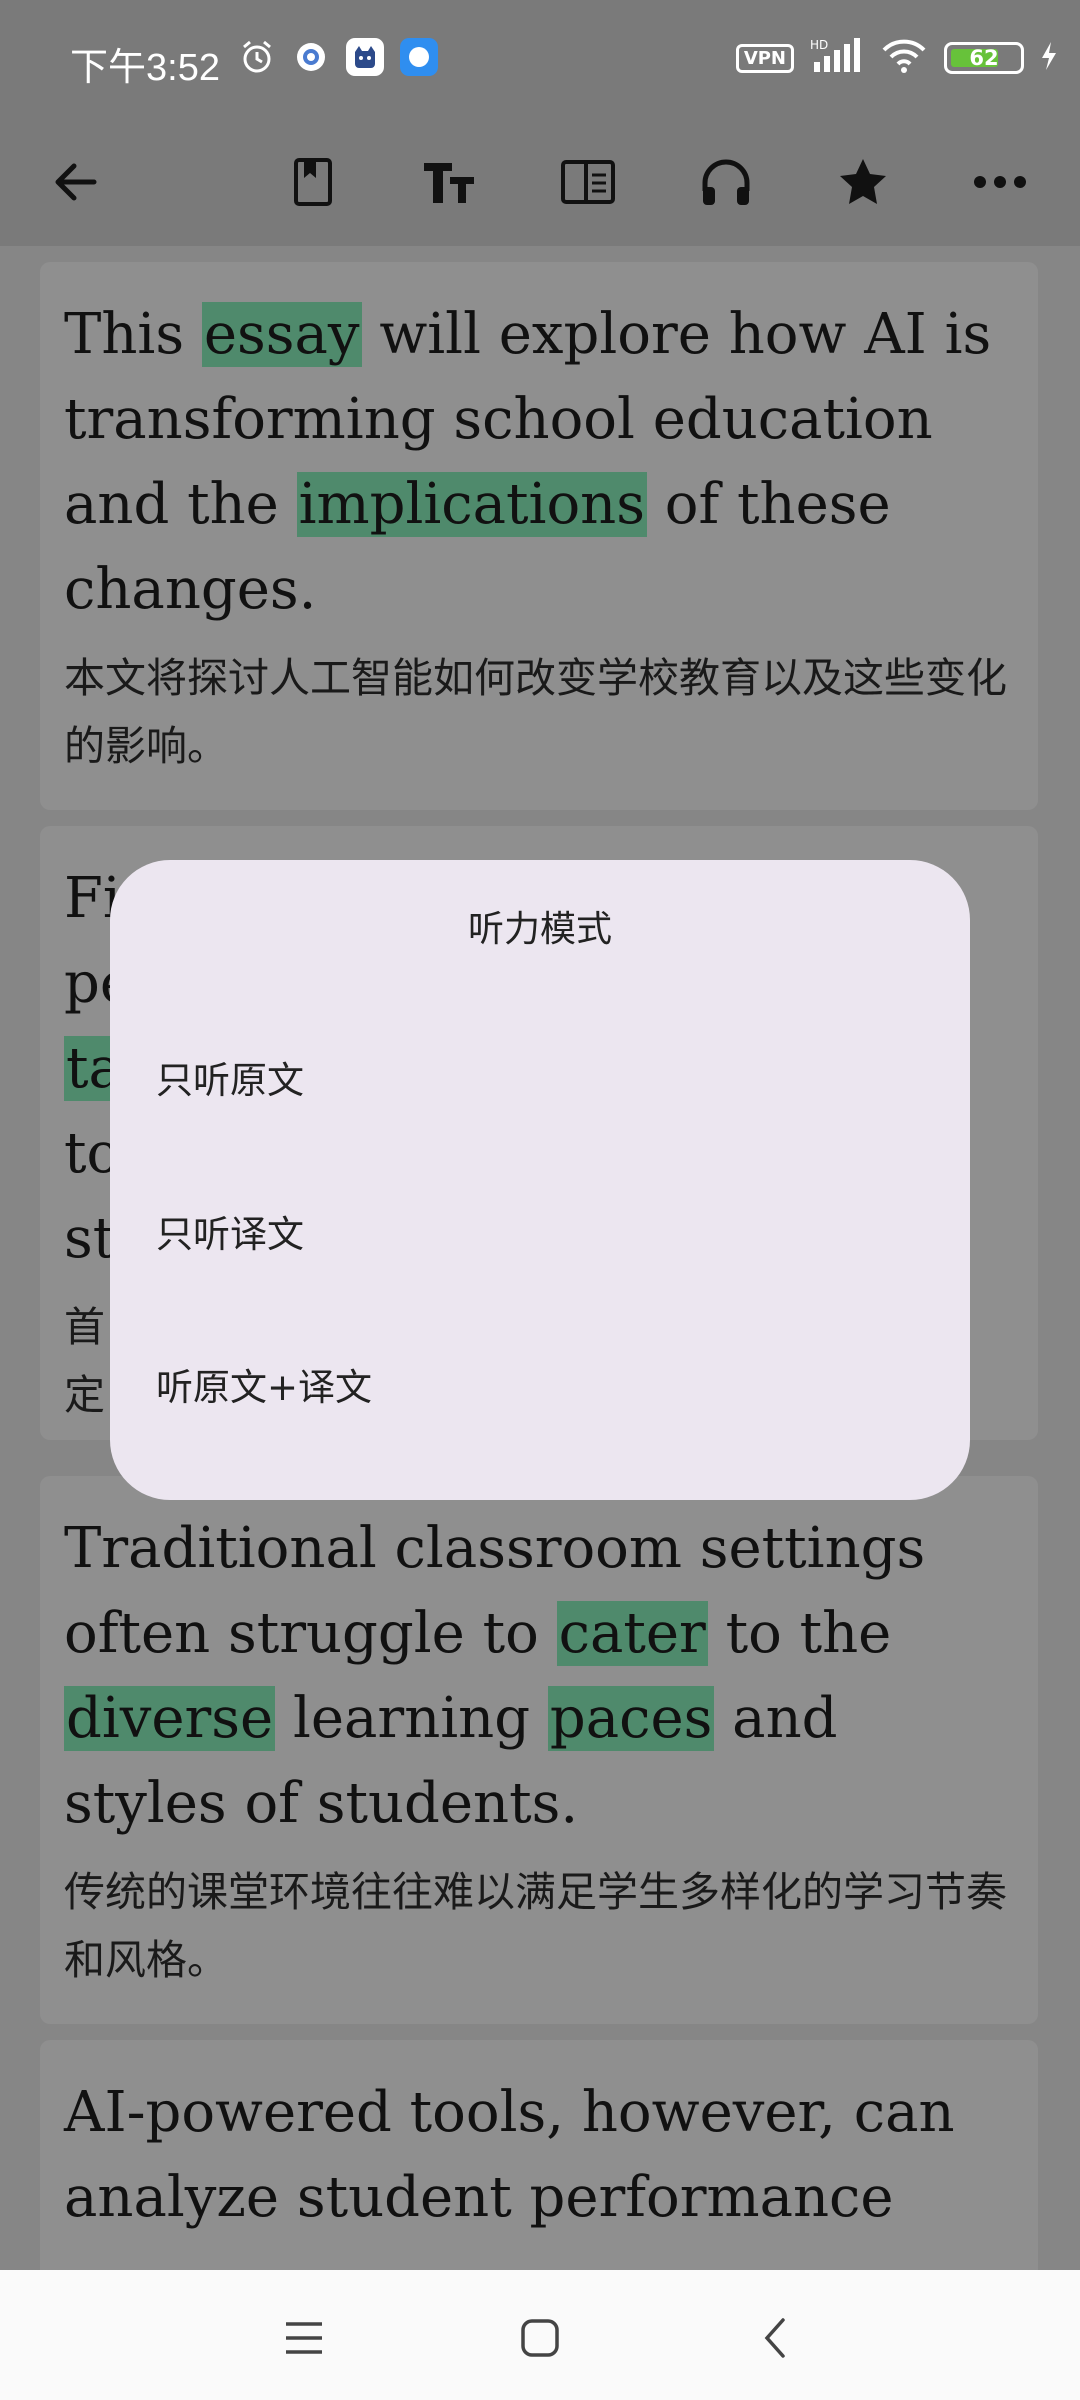  I want to click on headphones-icon, so click(726, 182).